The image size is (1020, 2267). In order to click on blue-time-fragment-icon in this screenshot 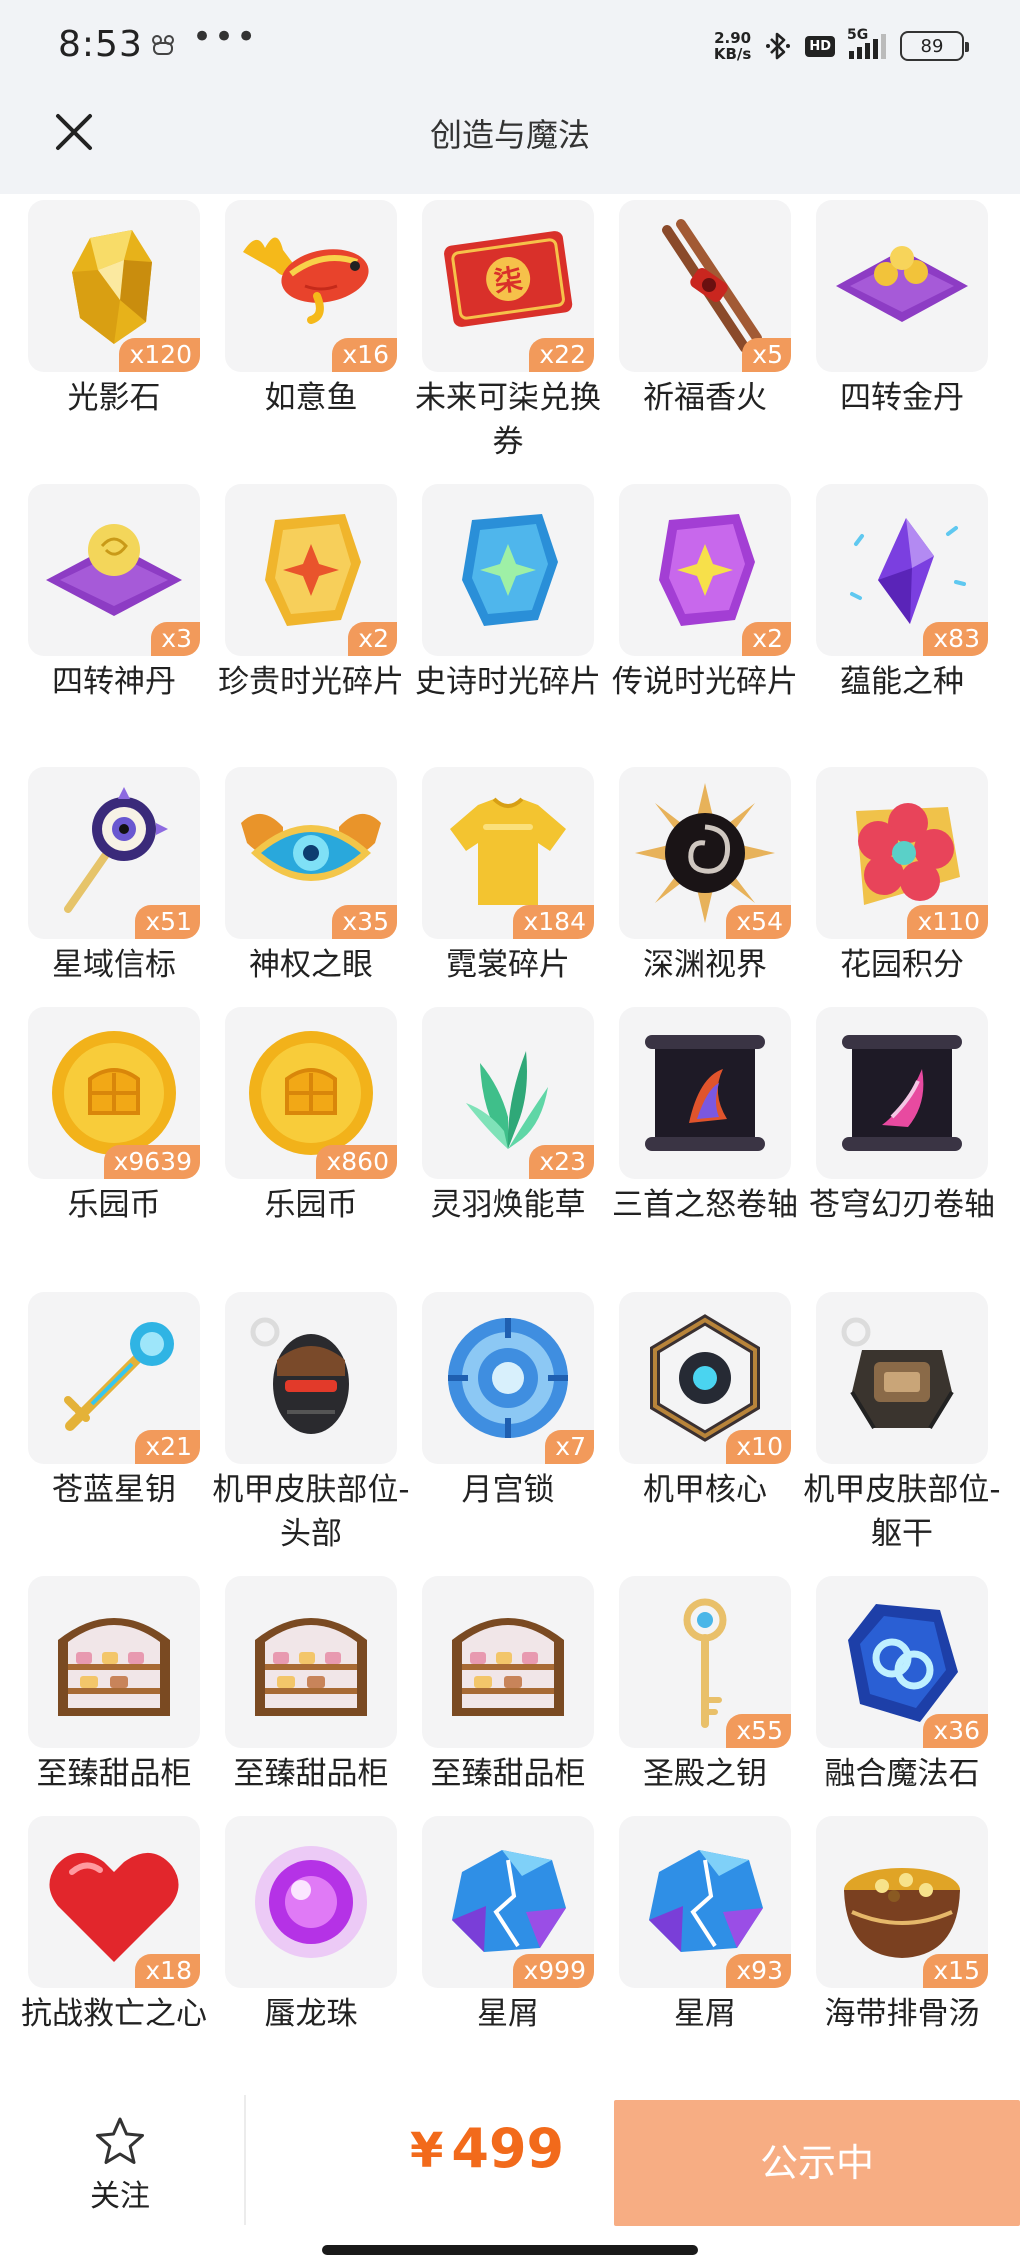, I will do `click(510, 570)`.